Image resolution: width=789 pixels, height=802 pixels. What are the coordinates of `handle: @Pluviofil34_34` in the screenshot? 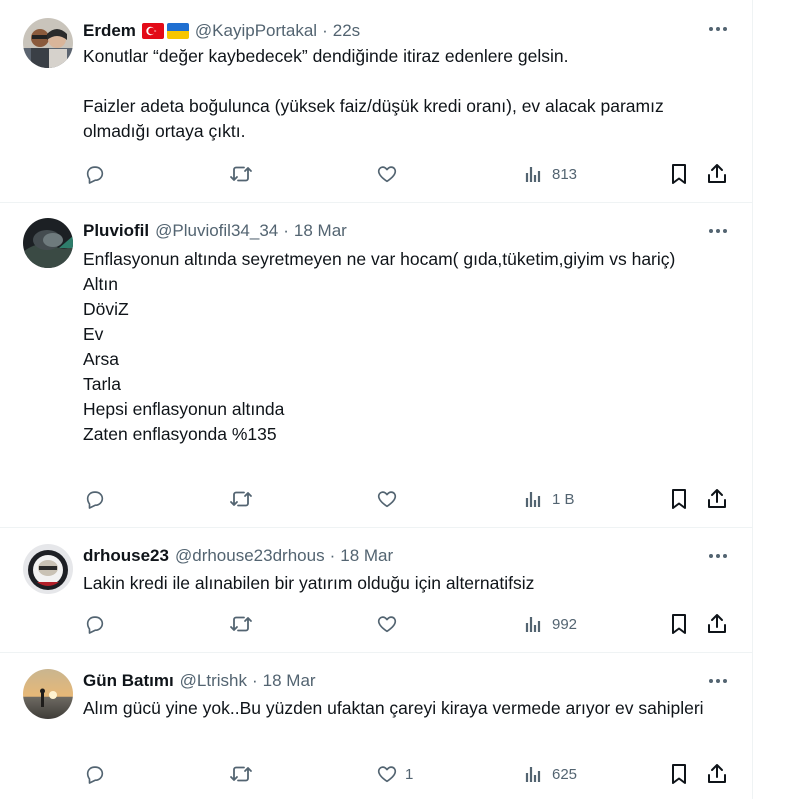 It's located at (216, 231).